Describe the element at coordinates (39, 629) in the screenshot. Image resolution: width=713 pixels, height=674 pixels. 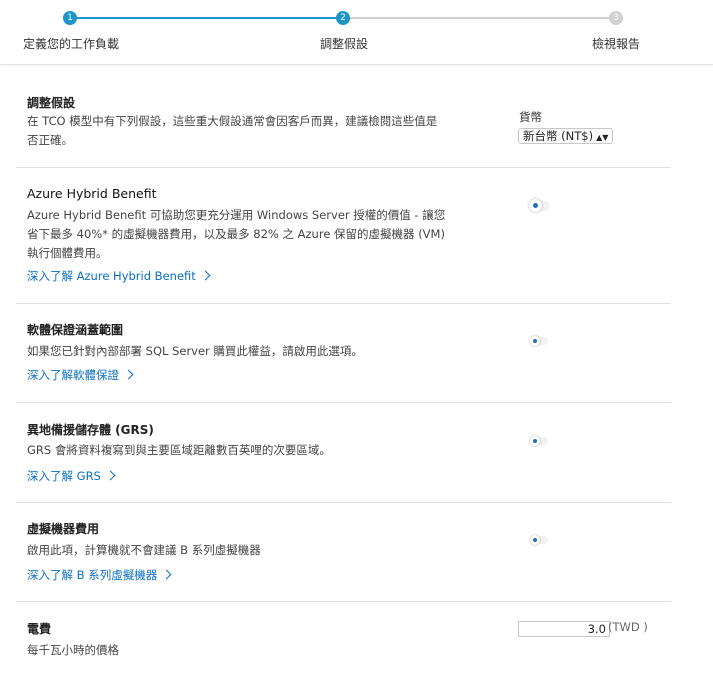
I see `electricity-title: 電費` at that location.